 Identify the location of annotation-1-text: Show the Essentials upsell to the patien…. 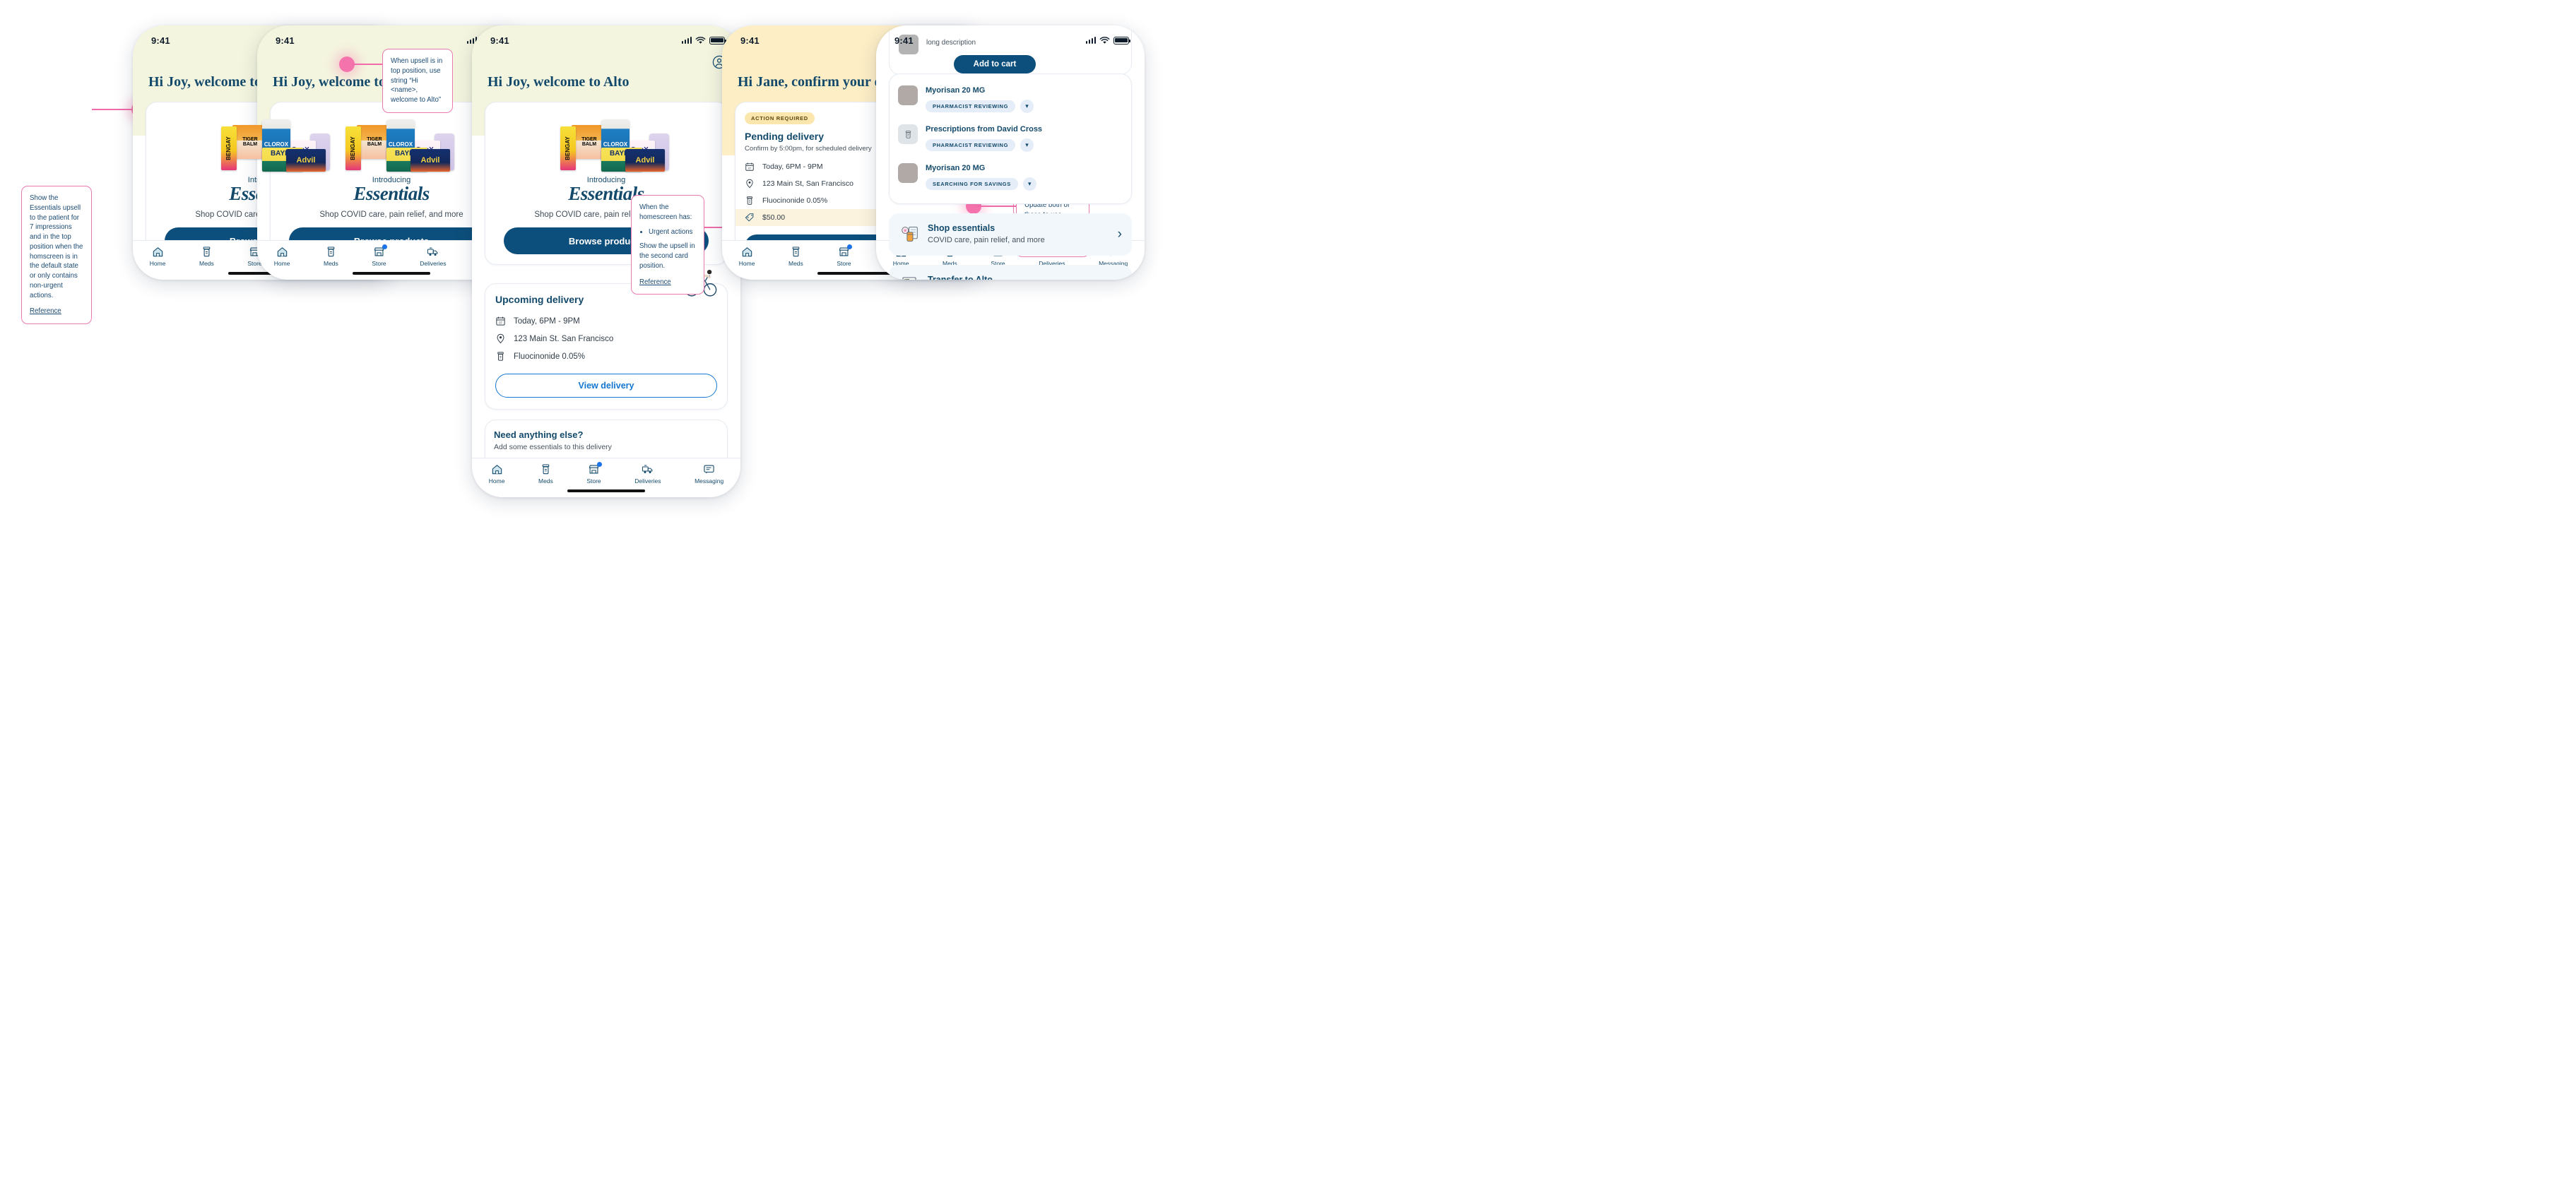
(56, 246).